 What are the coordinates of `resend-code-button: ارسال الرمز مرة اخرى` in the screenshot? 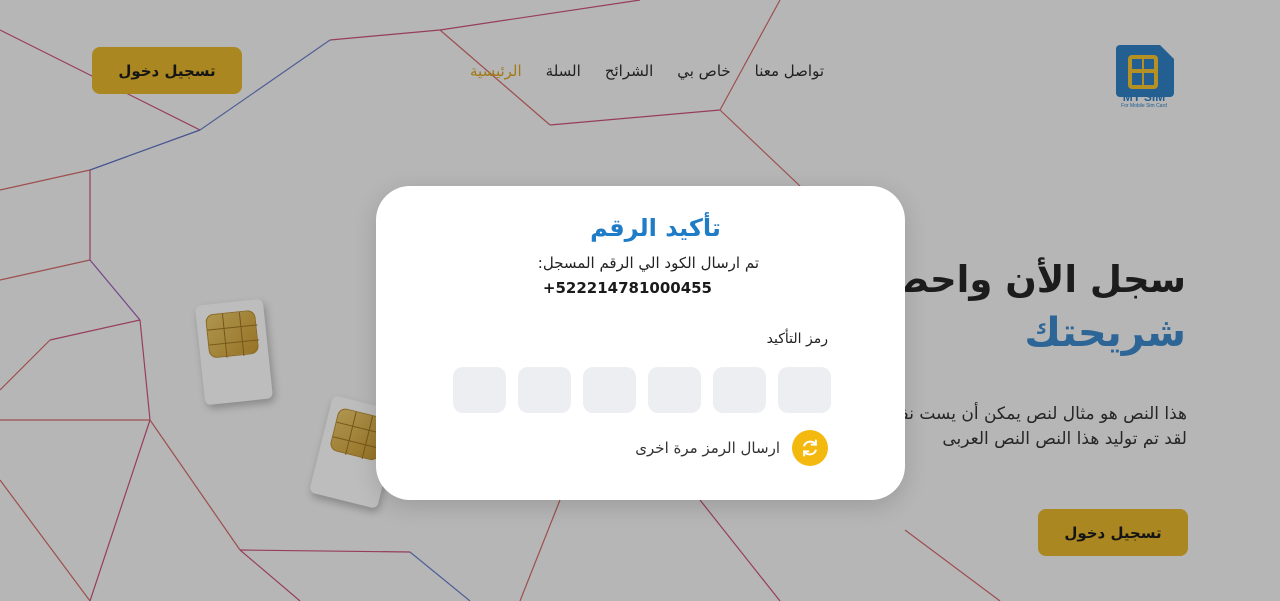 It's located at (731, 448).